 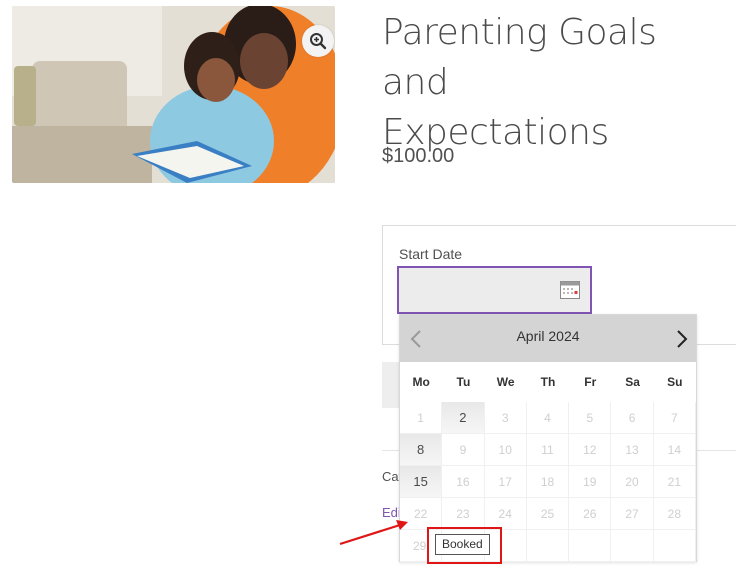 I want to click on day-cell: 14, so click(x=674, y=450).